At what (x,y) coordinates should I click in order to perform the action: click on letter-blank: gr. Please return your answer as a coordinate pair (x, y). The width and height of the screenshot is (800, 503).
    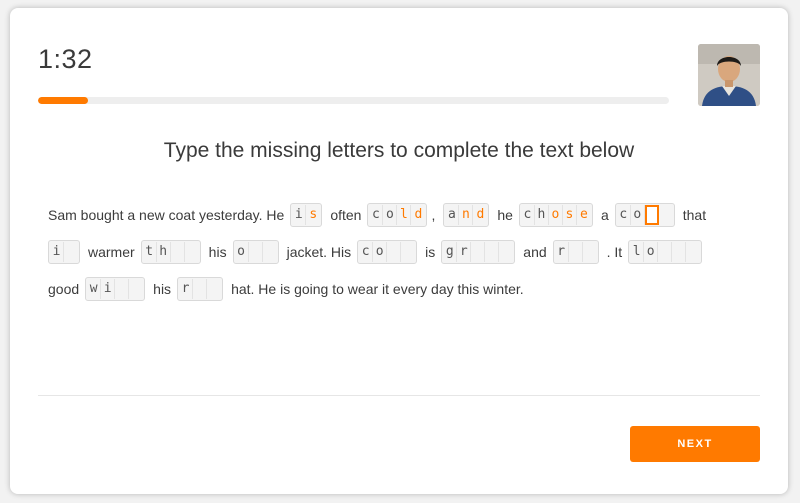
    Looking at the image, I should click on (478, 251).